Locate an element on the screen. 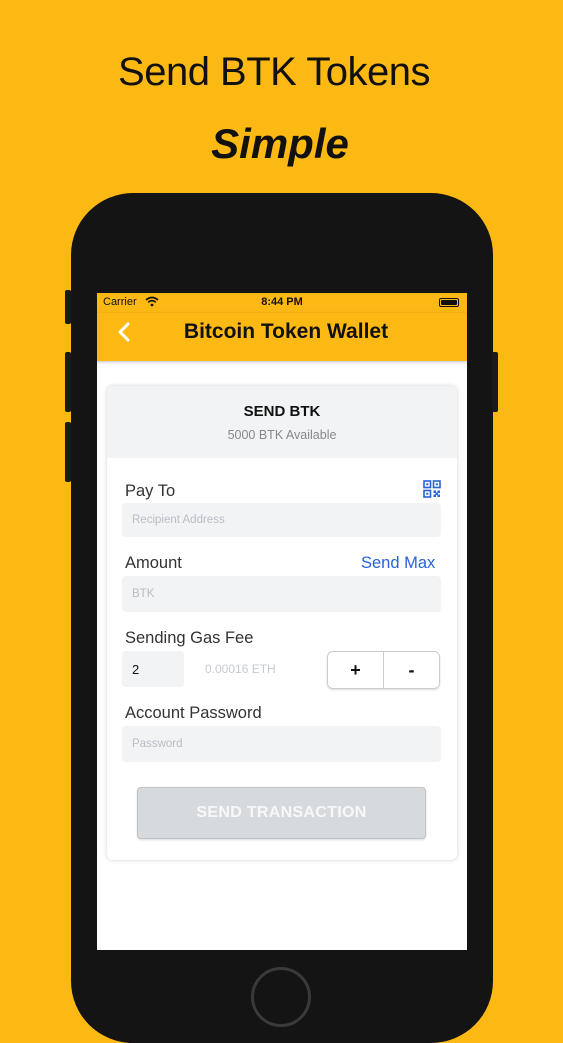 Image resolution: width=563 pixels, height=1043 pixels. qr-code-icon is located at coordinates (432, 491).